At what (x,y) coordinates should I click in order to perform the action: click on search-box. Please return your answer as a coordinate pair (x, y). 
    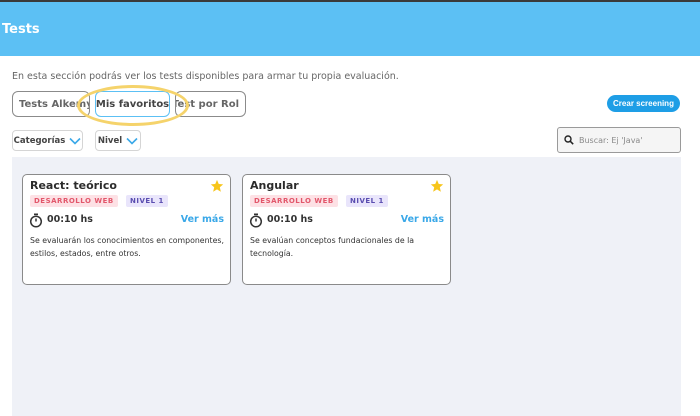
    Looking at the image, I should click on (619, 140).